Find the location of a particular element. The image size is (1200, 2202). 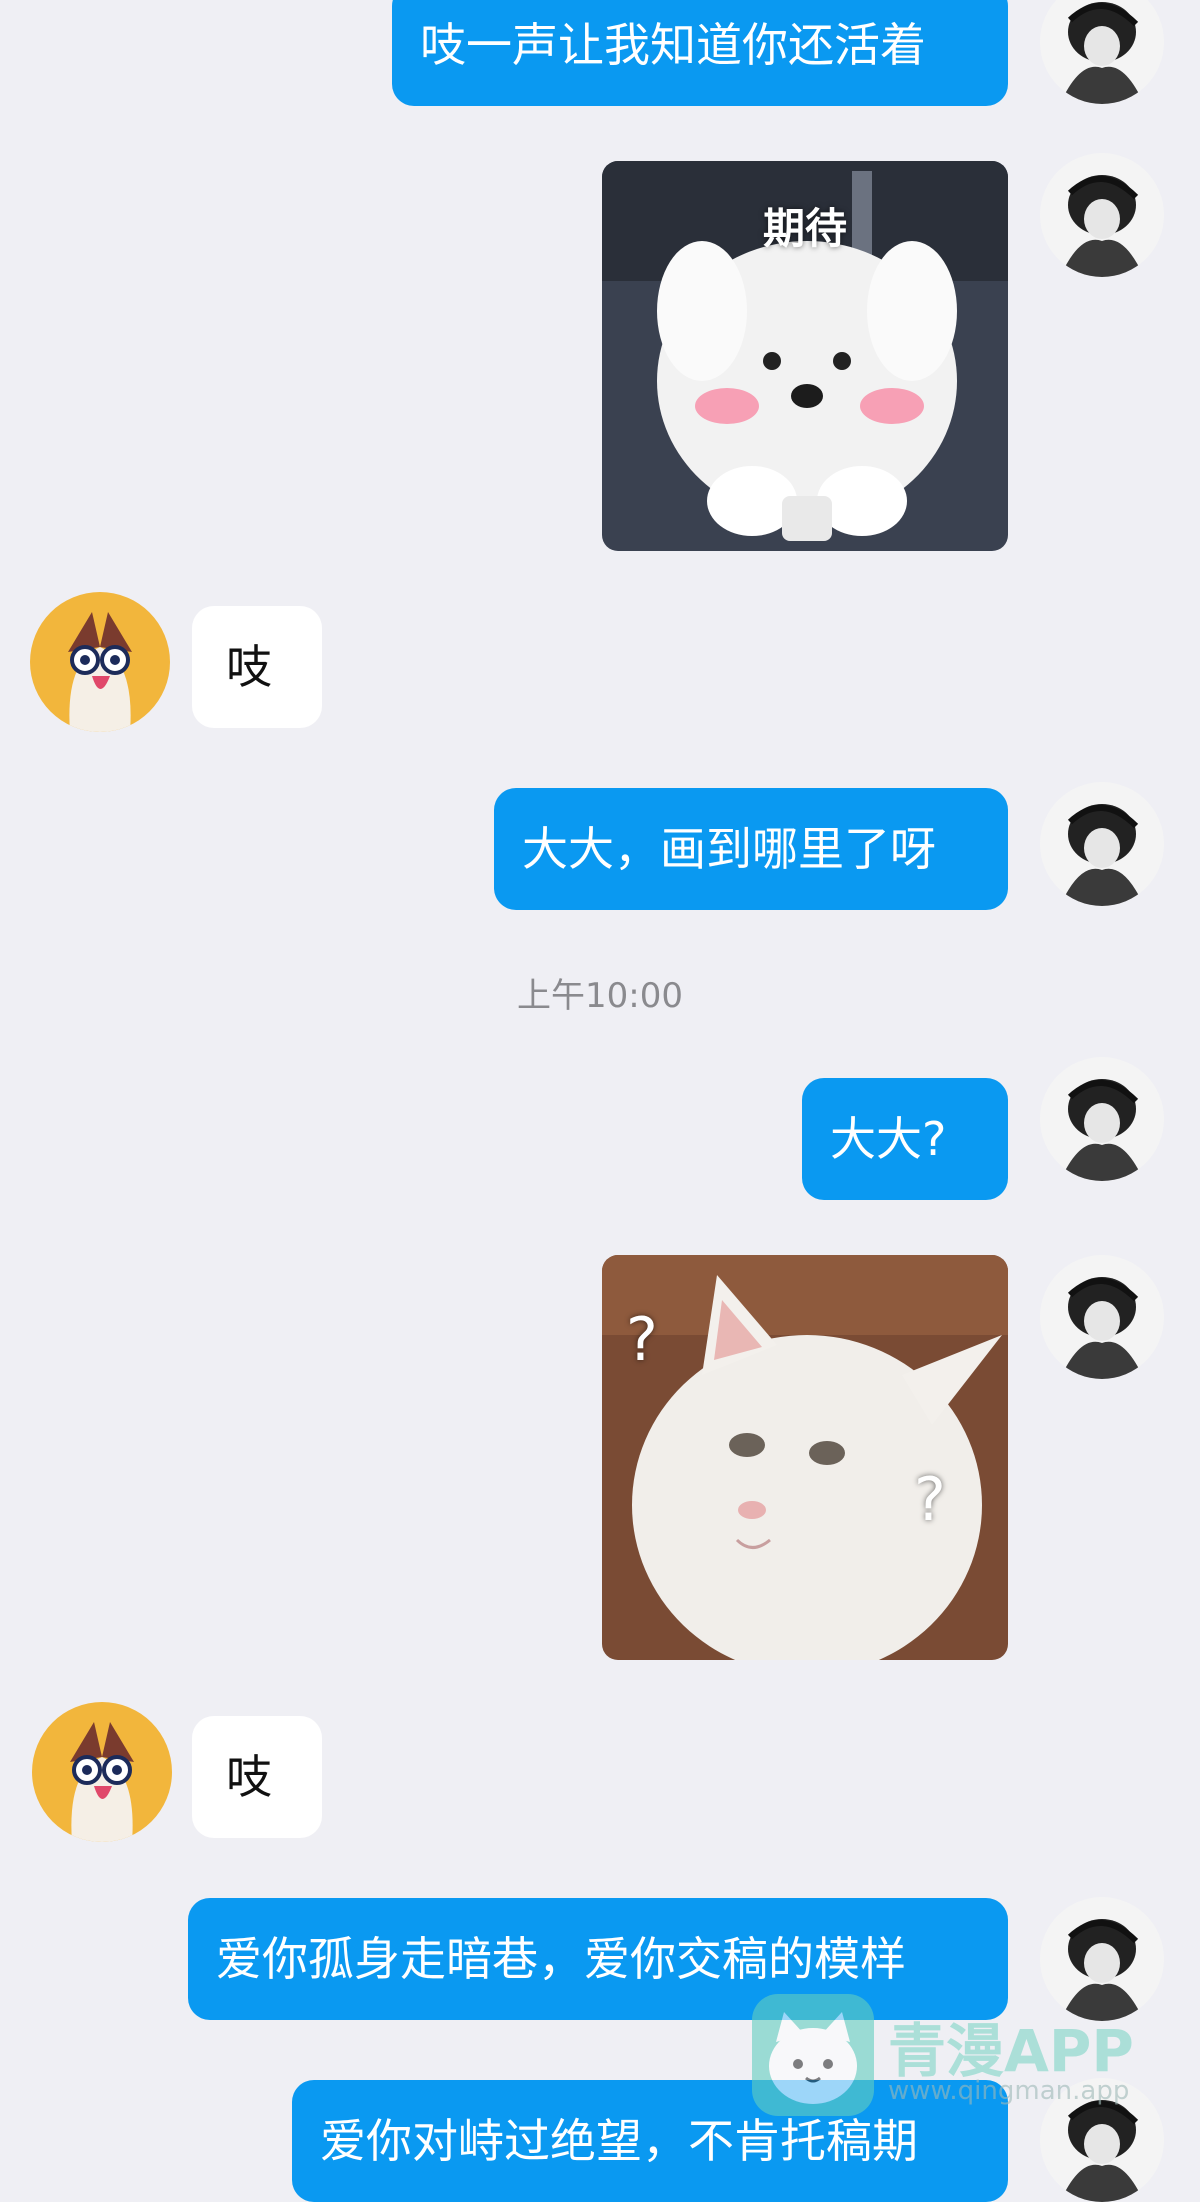

cat-mascot-icon is located at coordinates (813, 2055).